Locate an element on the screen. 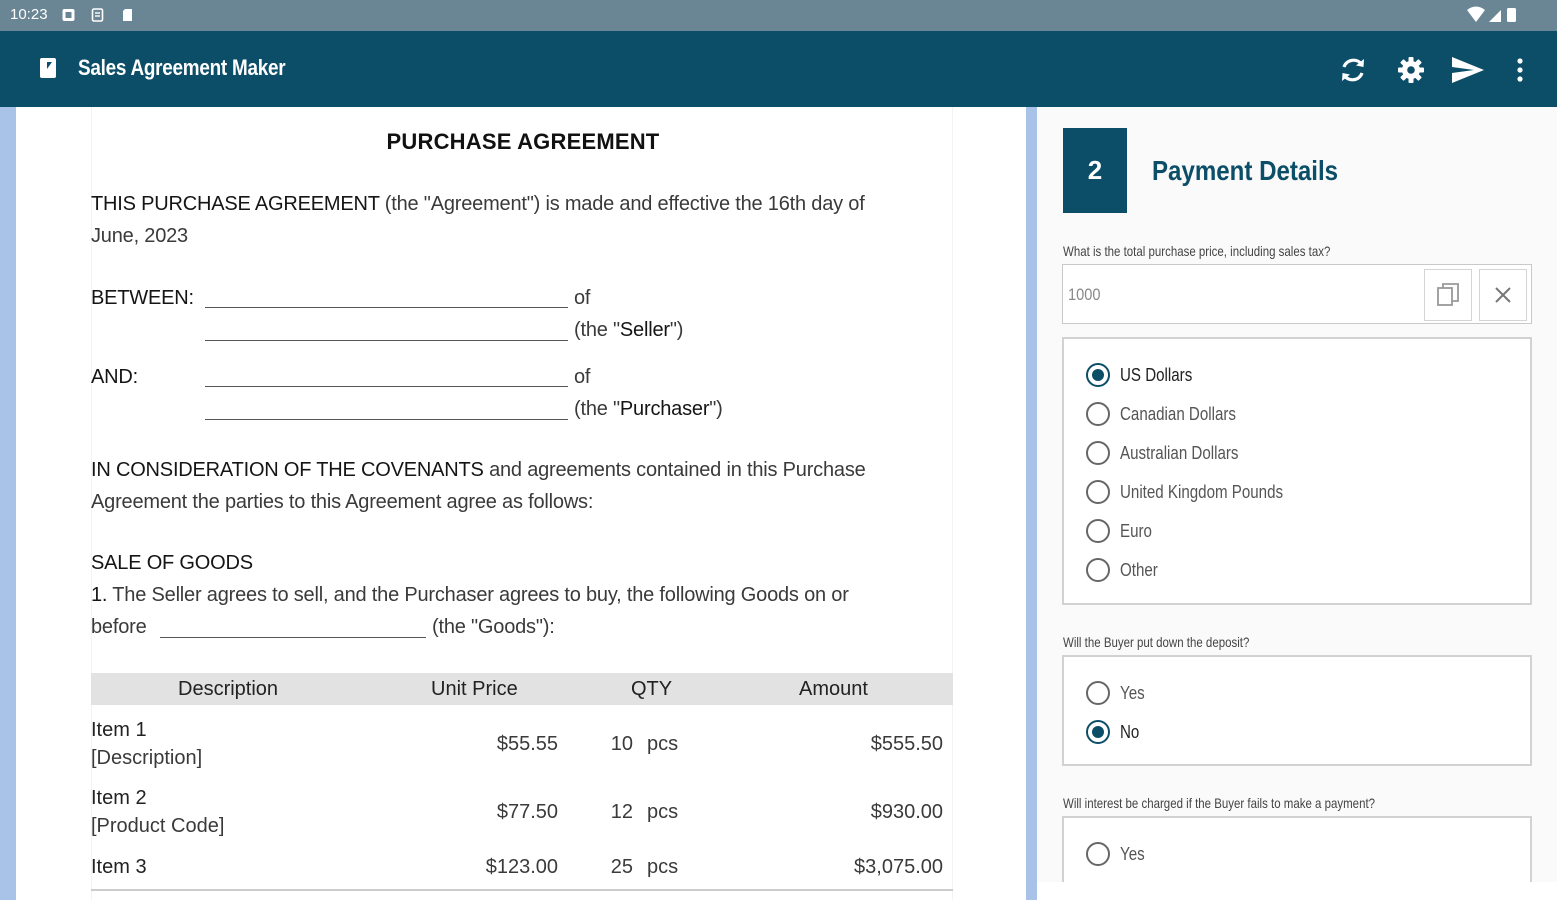 This screenshot has height=900, width=1557. item-name: Item 1 is located at coordinates (119, 730).